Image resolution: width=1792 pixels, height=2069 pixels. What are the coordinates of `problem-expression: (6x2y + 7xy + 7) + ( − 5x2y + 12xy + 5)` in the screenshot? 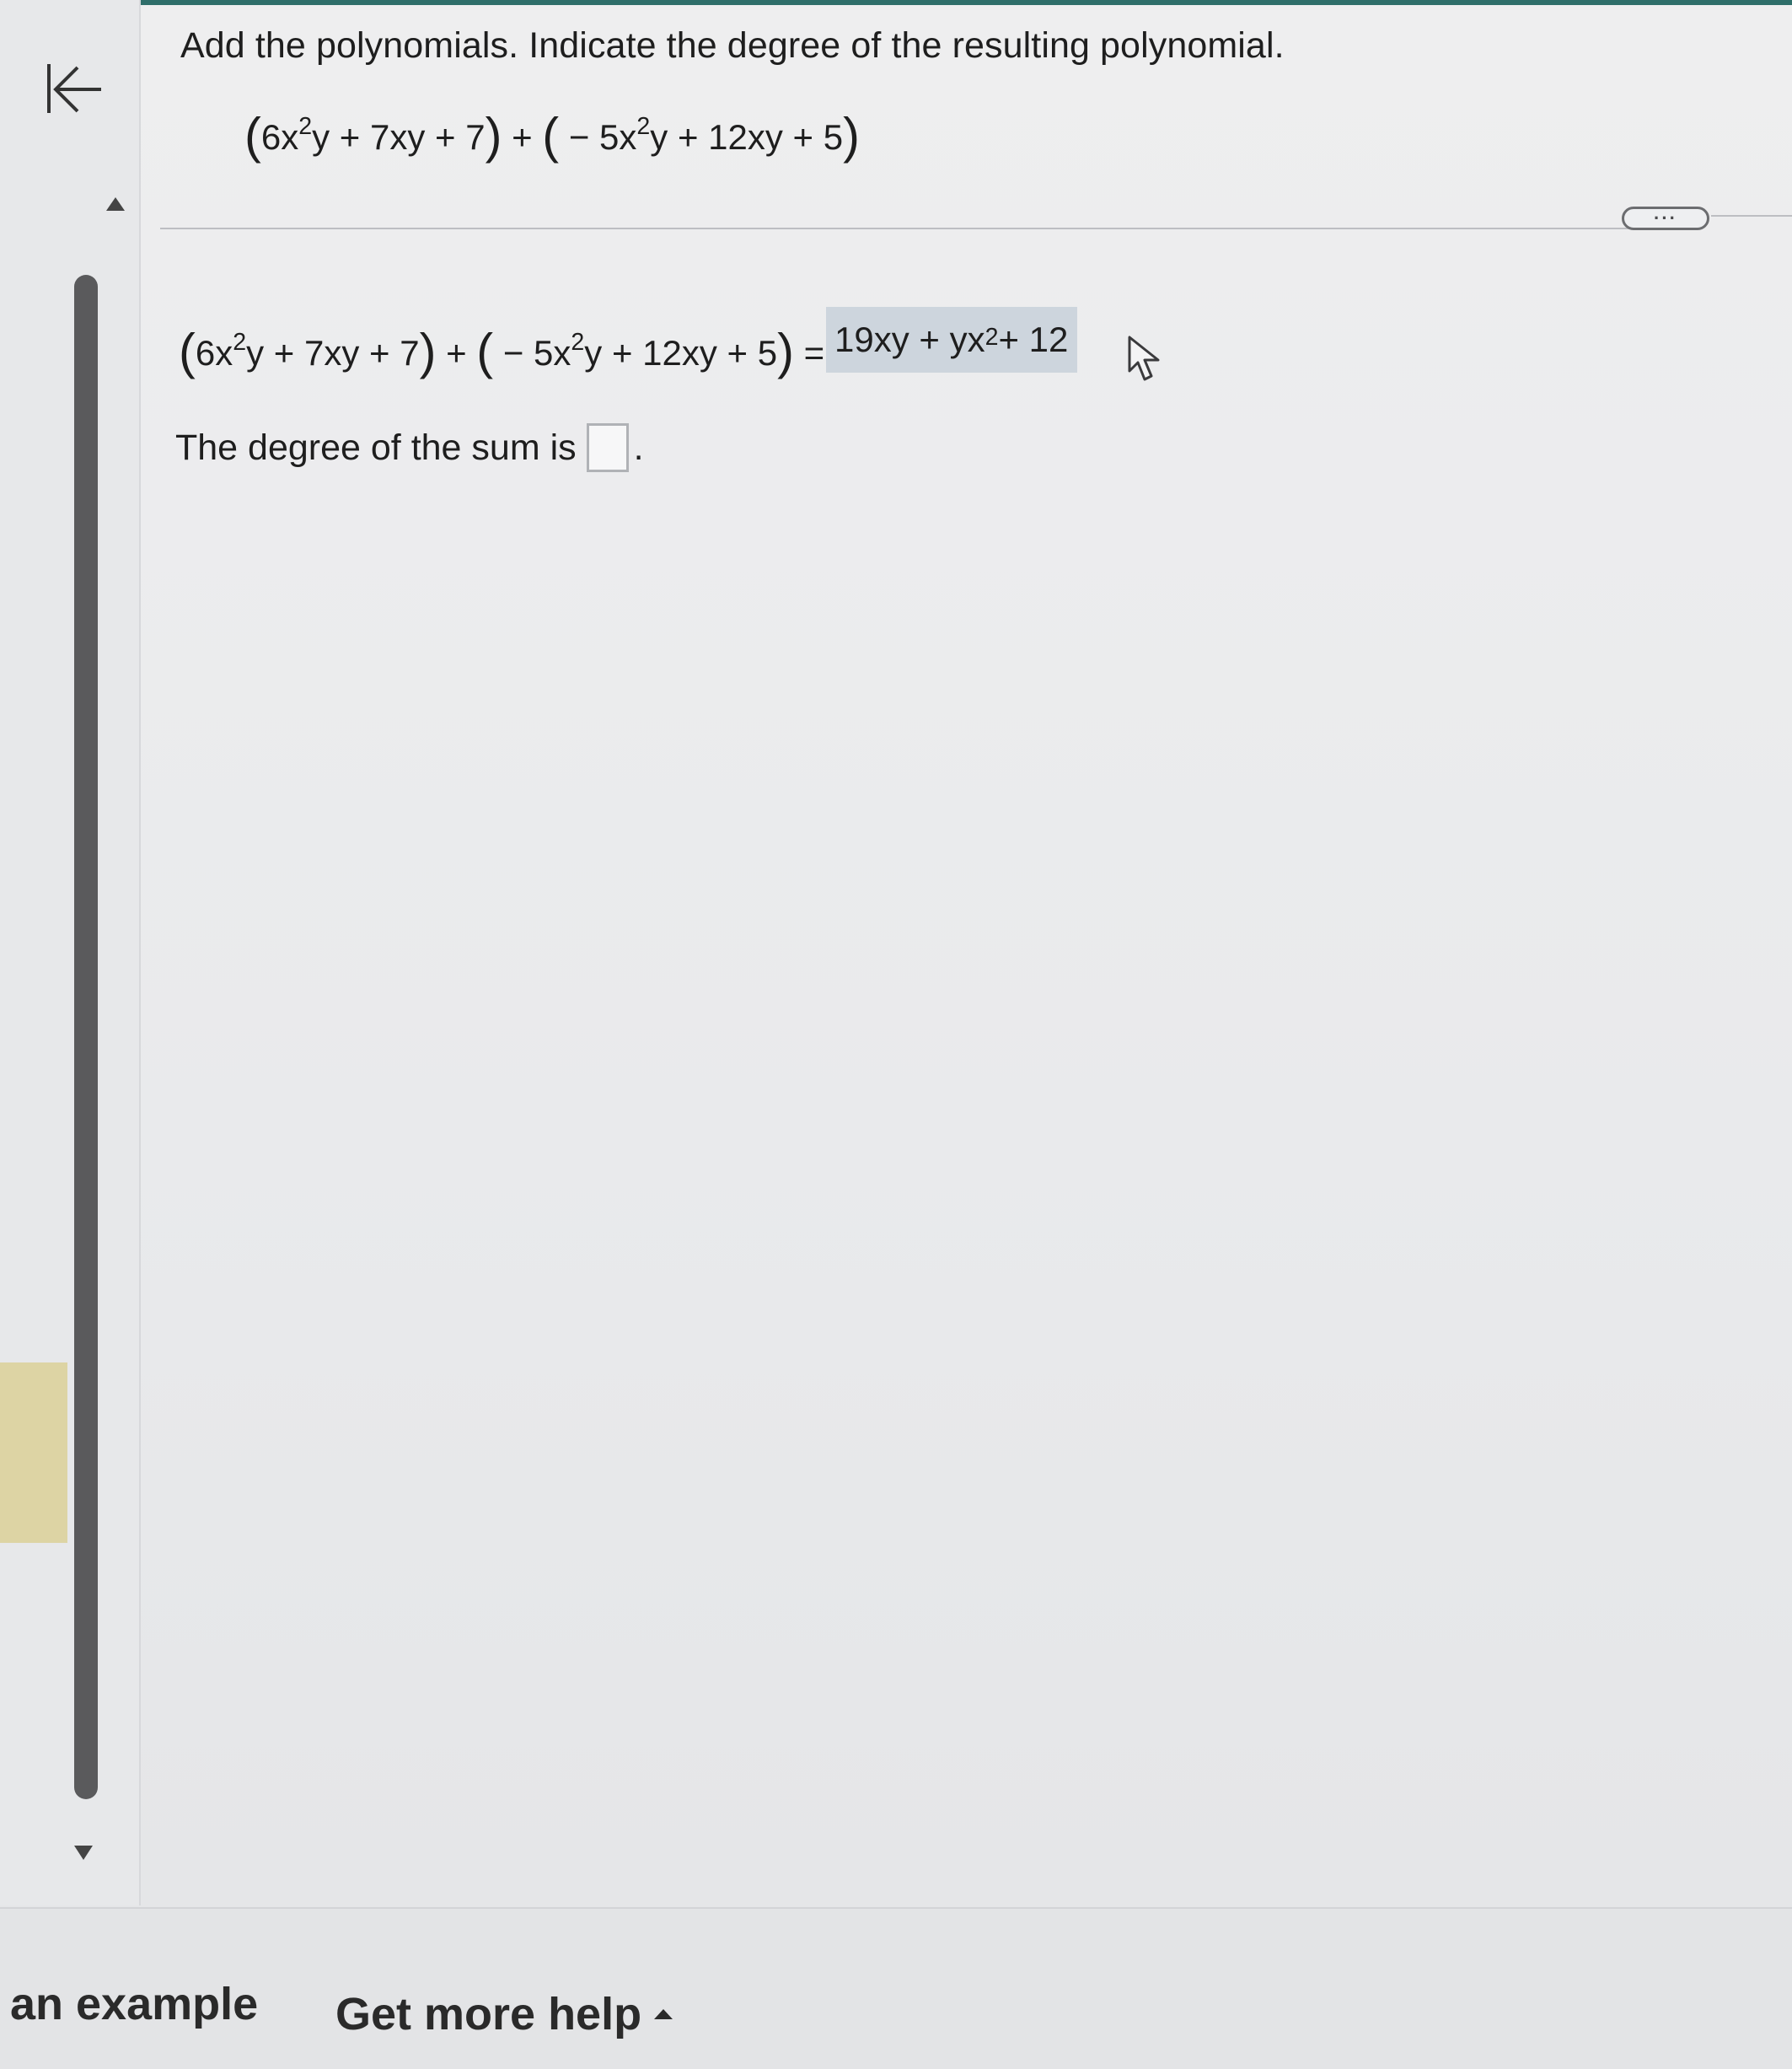 It's located at (552, 133).